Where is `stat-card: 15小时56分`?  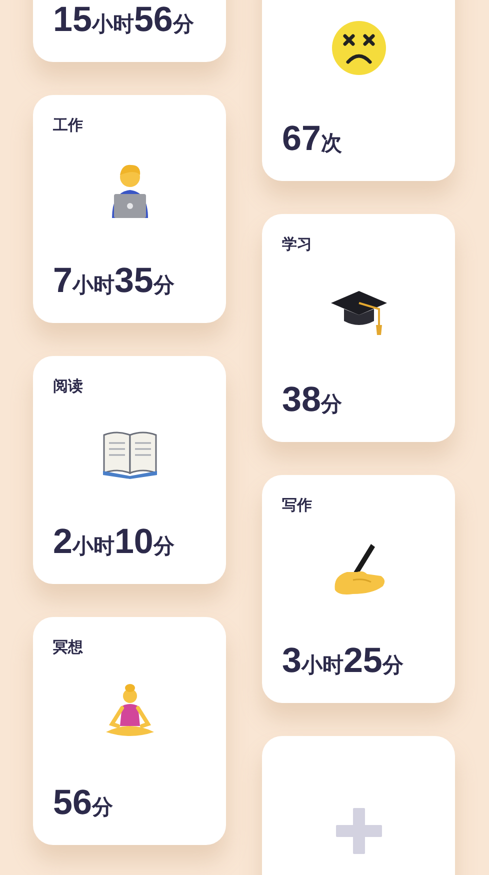 stat-card: 15小时56分 is located at coordinates (129, 31).